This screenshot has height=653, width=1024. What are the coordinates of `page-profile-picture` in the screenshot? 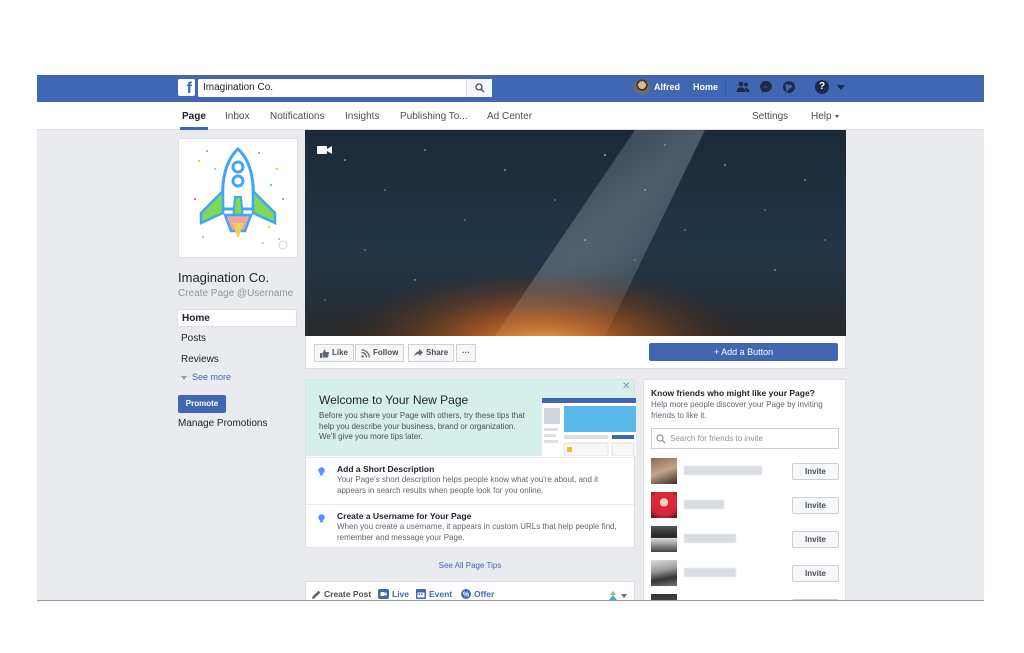 It's located at (238, 198).